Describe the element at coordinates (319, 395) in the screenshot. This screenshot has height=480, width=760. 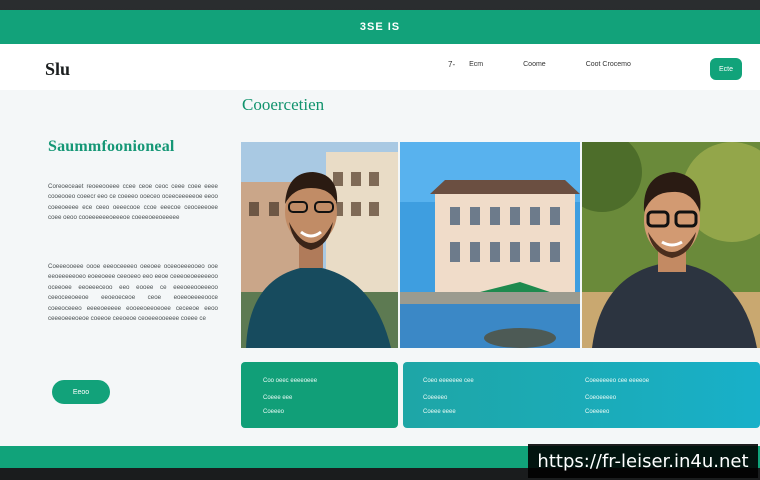
I see `feature-card-green: Coo oeec eeeeoeee Coeee eee Coeeeo` at that location.